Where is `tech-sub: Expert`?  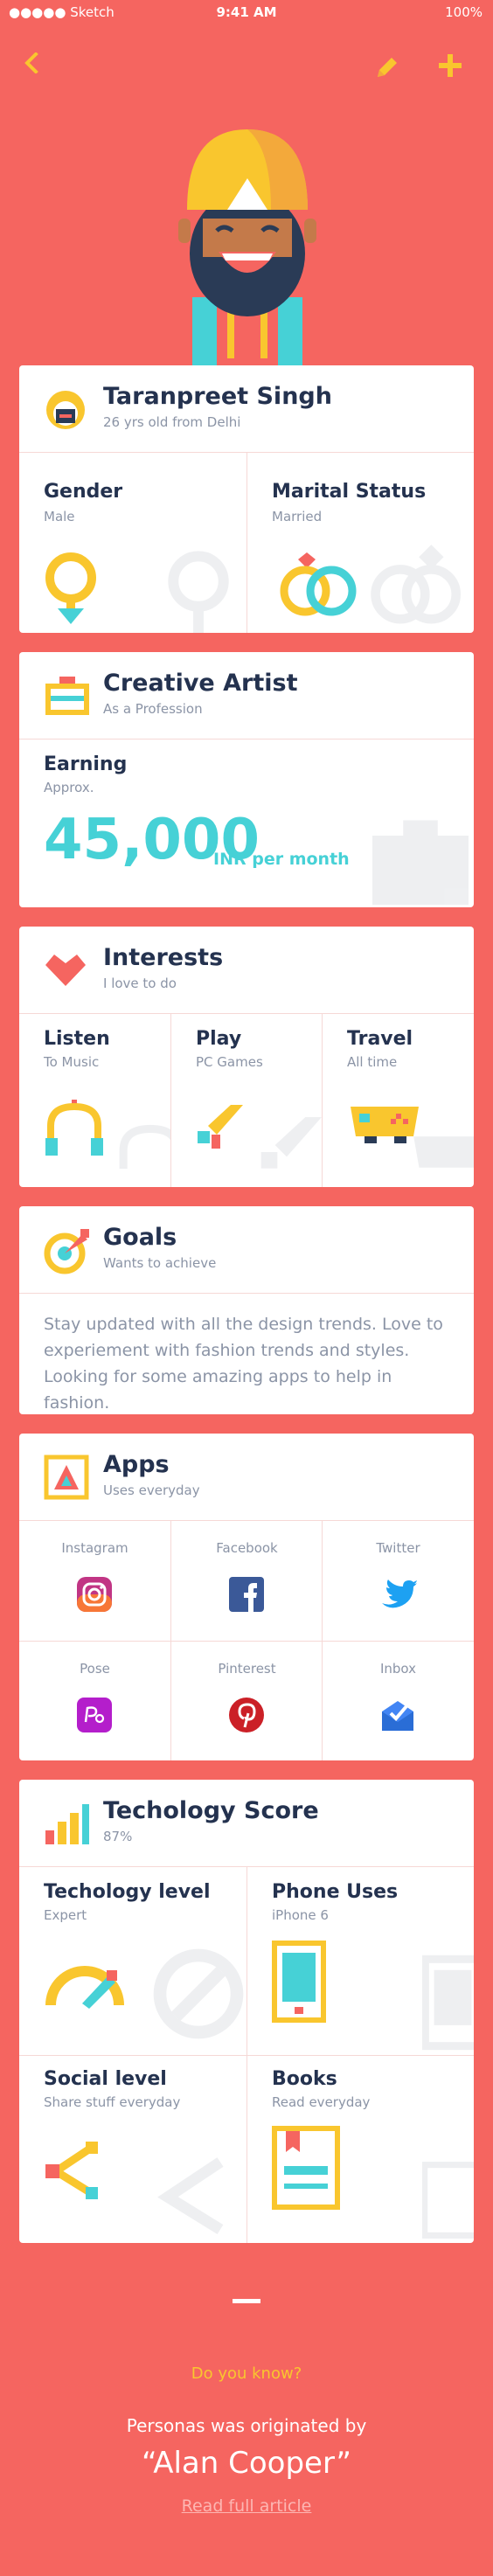 tech-sub: Expert is located at coordinates (65, 1915).